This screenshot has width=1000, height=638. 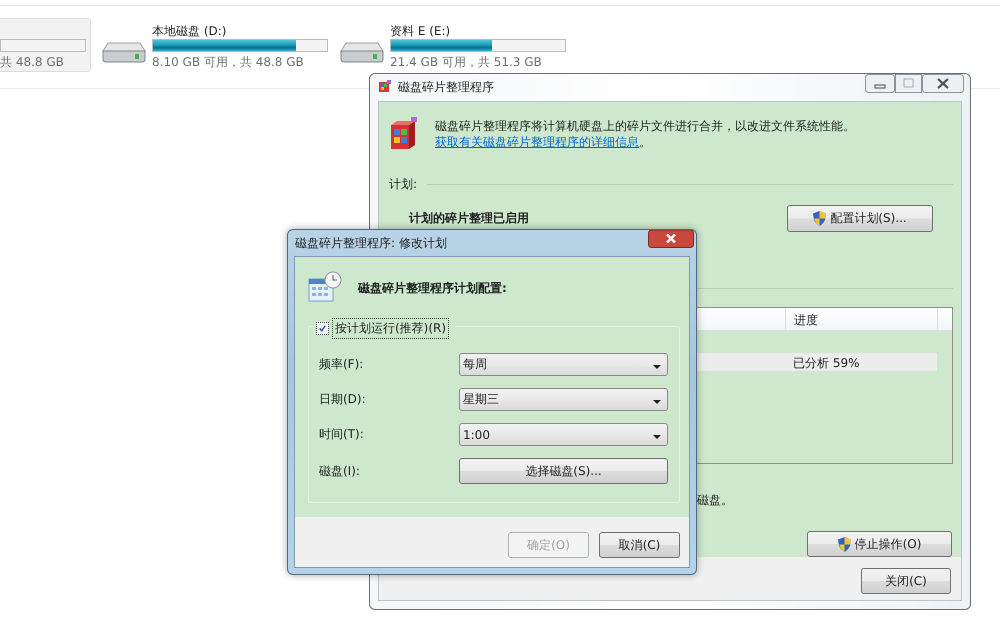 What do you see at coordinates (342, 434) in the screenshot?
I see `field-label: 时间(T):` at bounding box center [342, 434].